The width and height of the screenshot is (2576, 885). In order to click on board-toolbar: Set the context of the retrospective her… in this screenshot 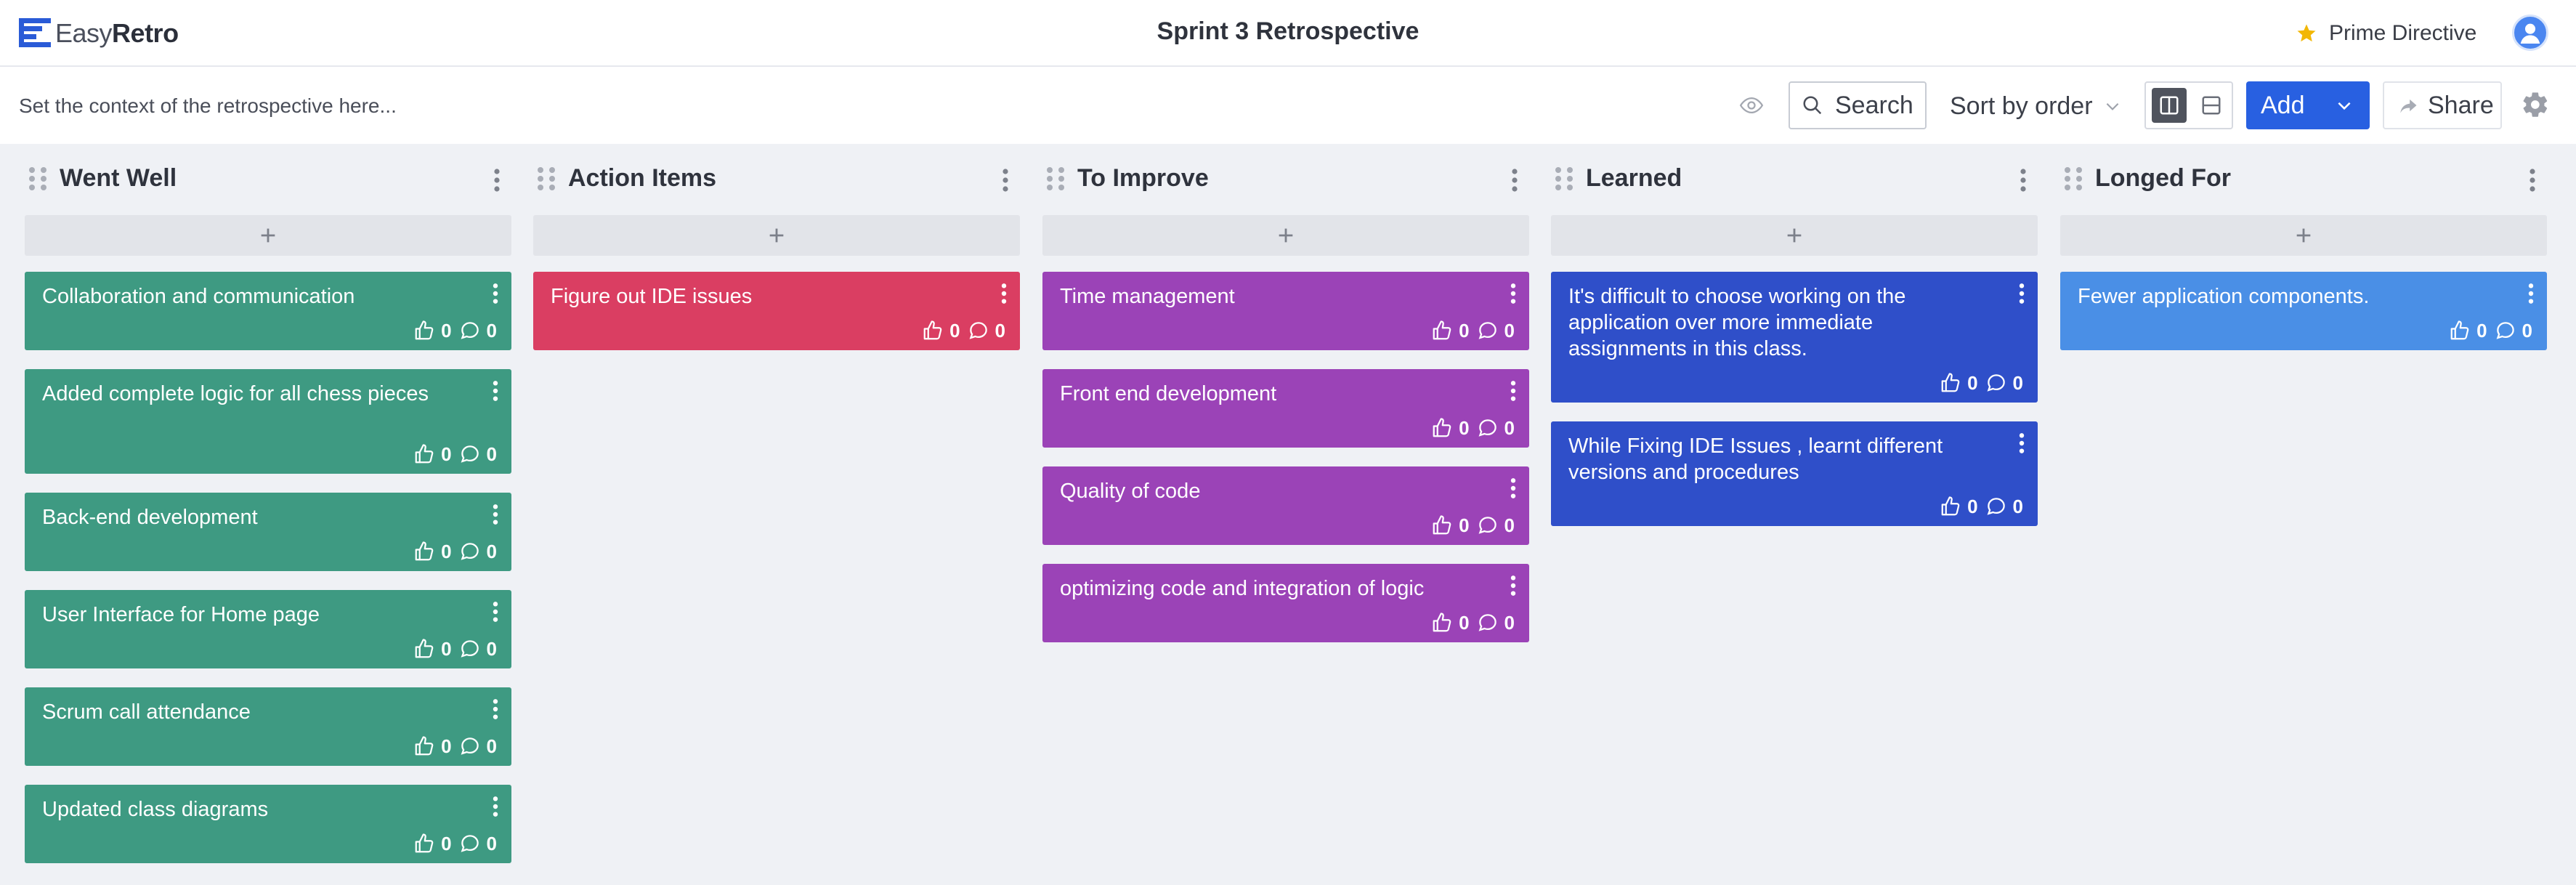, I will do `click(1288, 105)`.